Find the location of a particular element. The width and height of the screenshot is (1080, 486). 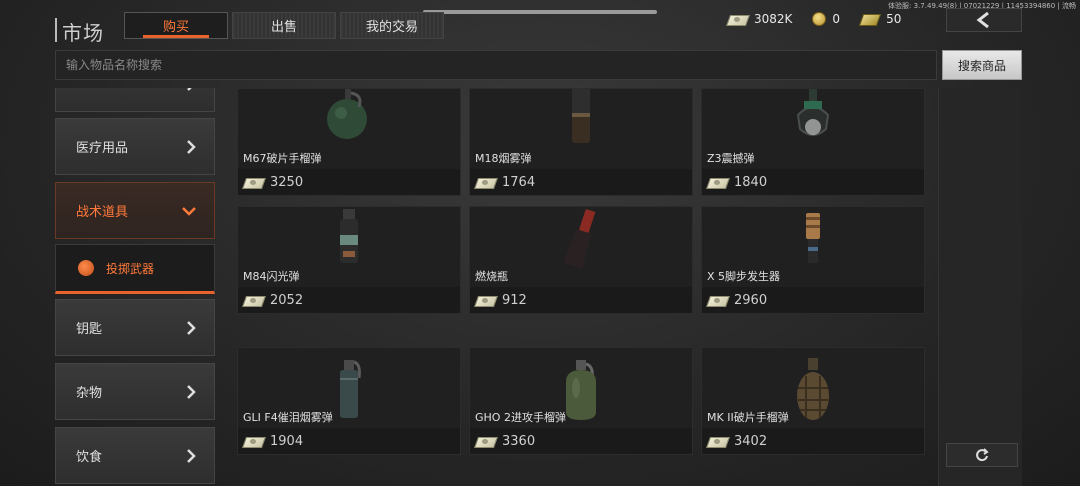

item-price: 1904 is located at coordinates (287, 441).